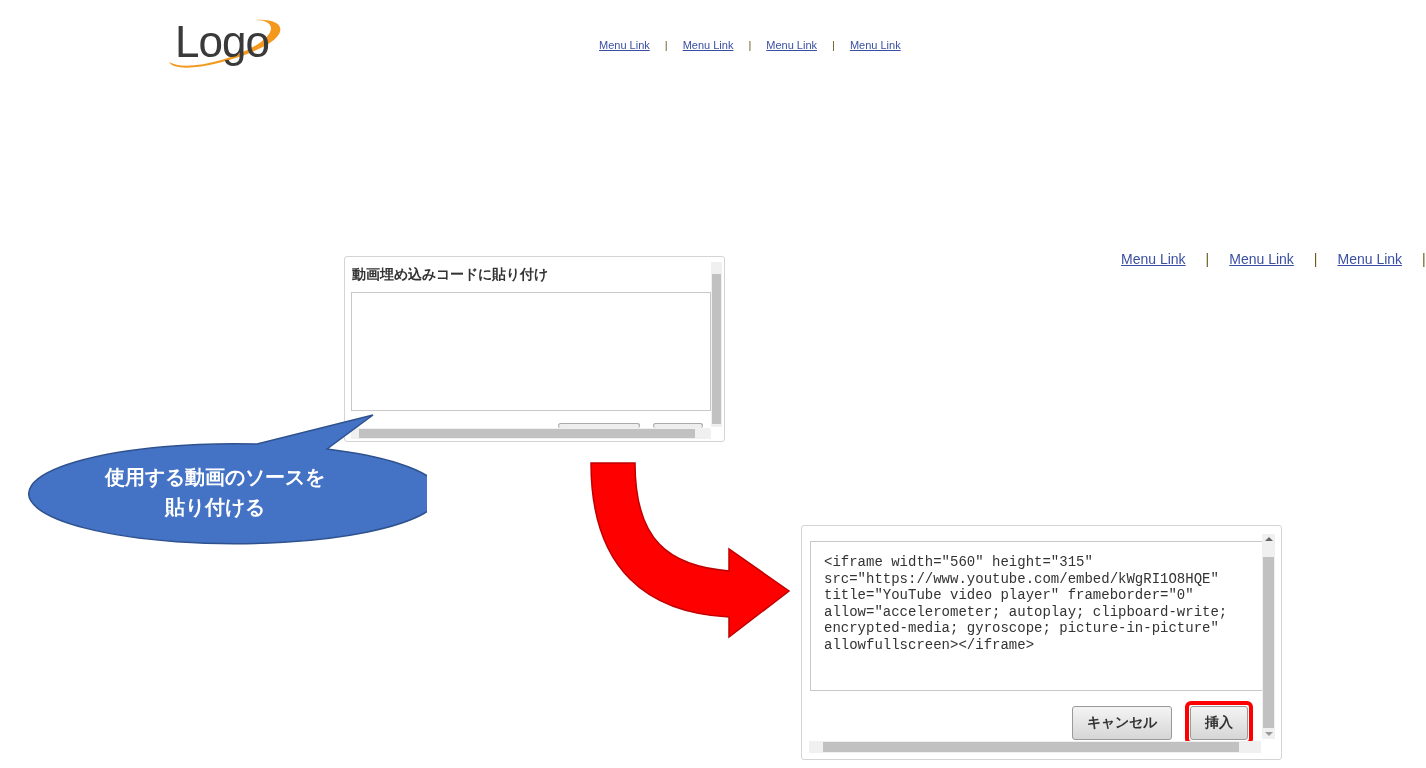  Describe the element at coordinates (450, 275) in the screenshot. I see `dialog-title: 動画埋め込みコードに貼り付け` at that location.